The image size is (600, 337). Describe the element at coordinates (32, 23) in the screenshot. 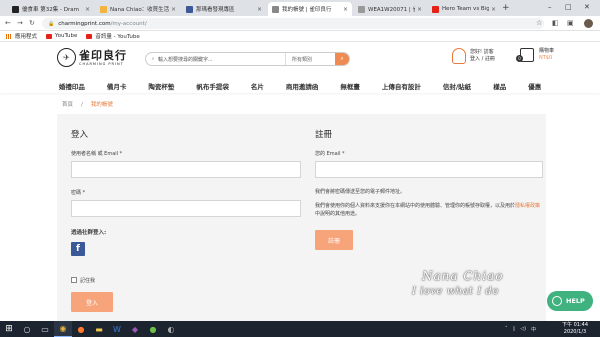

I see `reload-icon: ↻` at that location.